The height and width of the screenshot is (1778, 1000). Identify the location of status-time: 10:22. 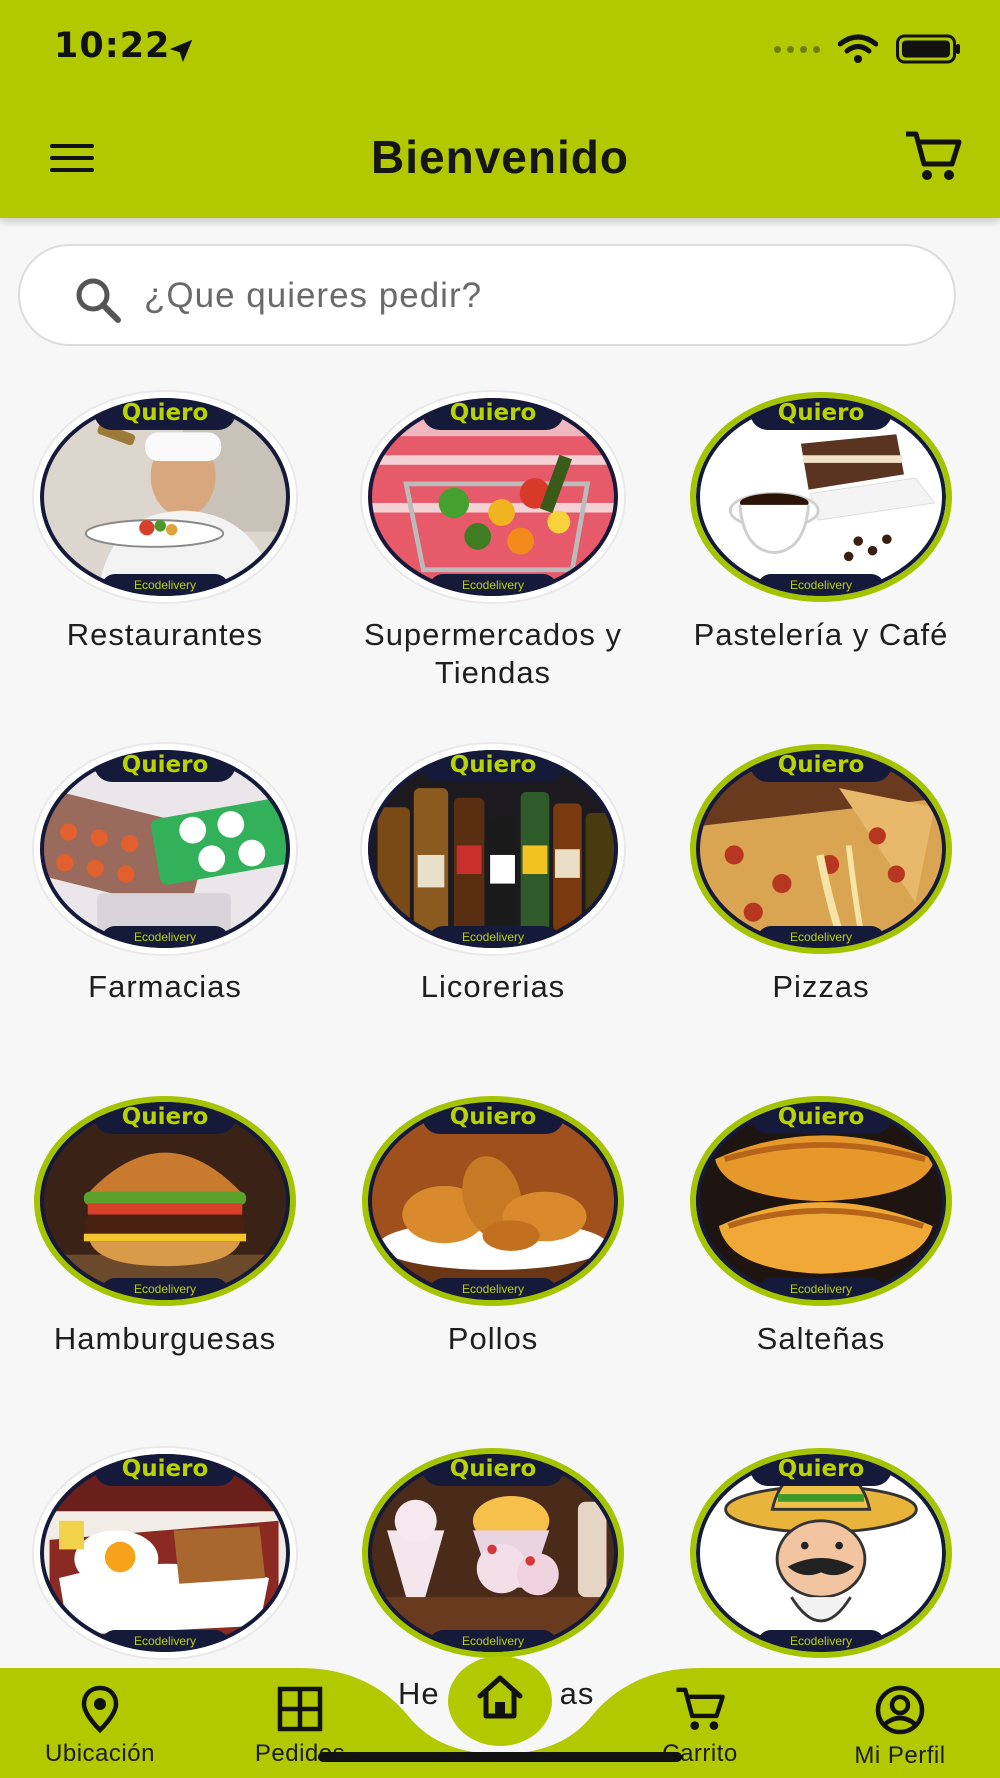
(112, 46).